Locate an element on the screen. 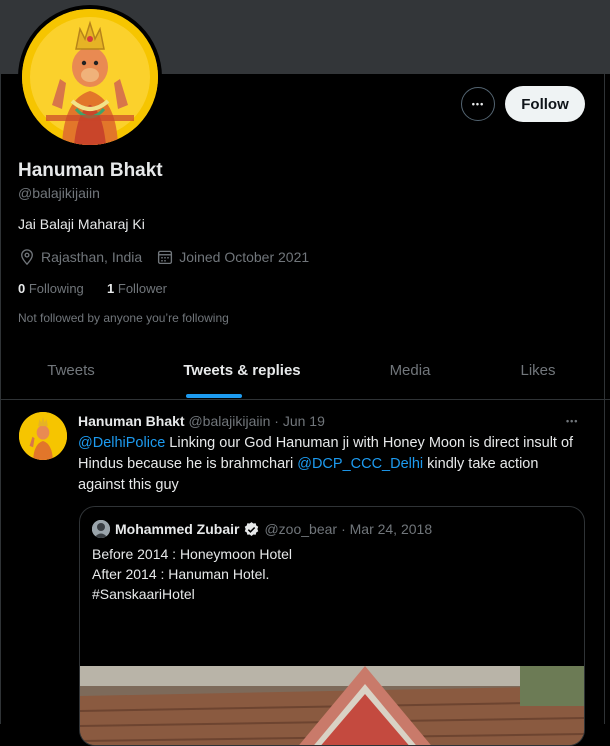  tweet-more-dots: ••• is located at coordinates (572, 421).